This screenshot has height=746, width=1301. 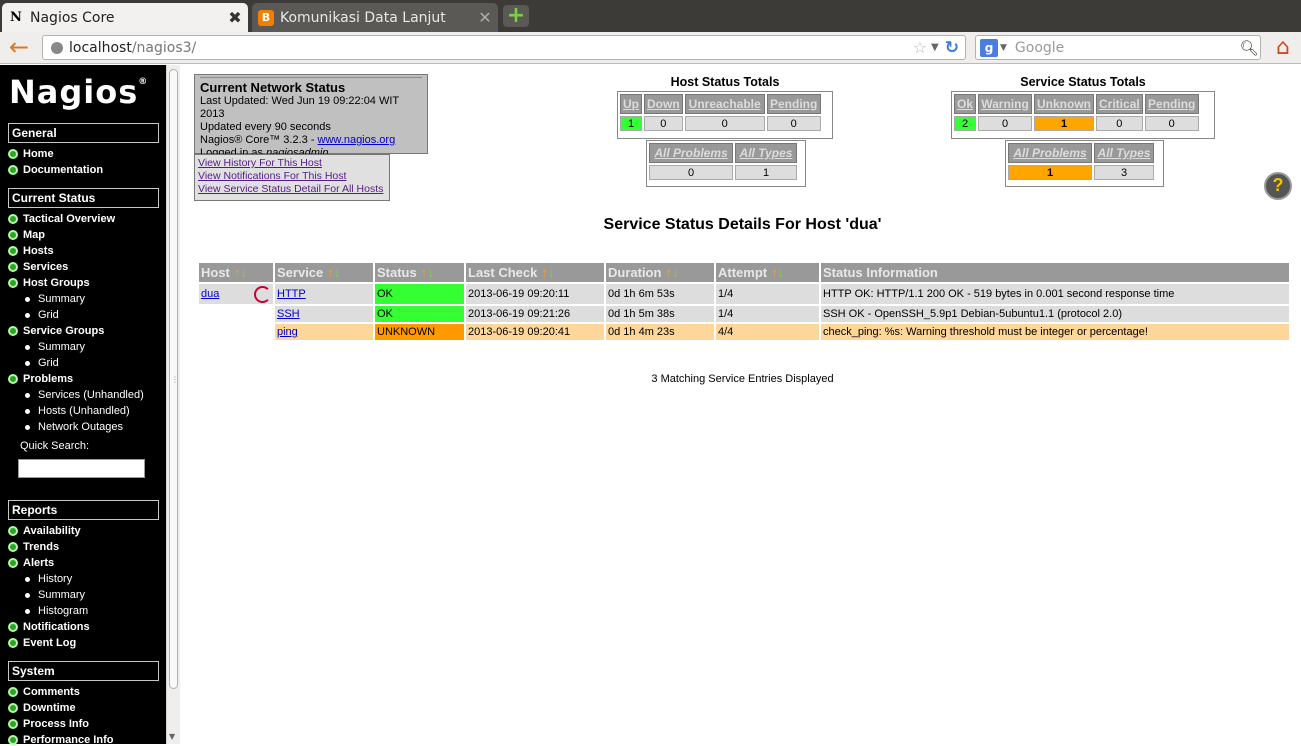 I want to click on svc-ok-count: 2, so click(x=965, y=123).